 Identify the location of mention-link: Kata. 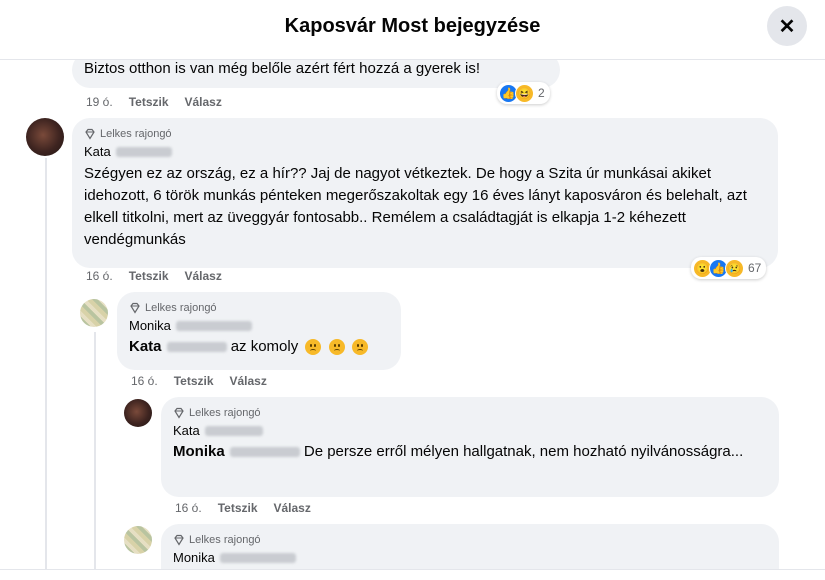
(178, 347).